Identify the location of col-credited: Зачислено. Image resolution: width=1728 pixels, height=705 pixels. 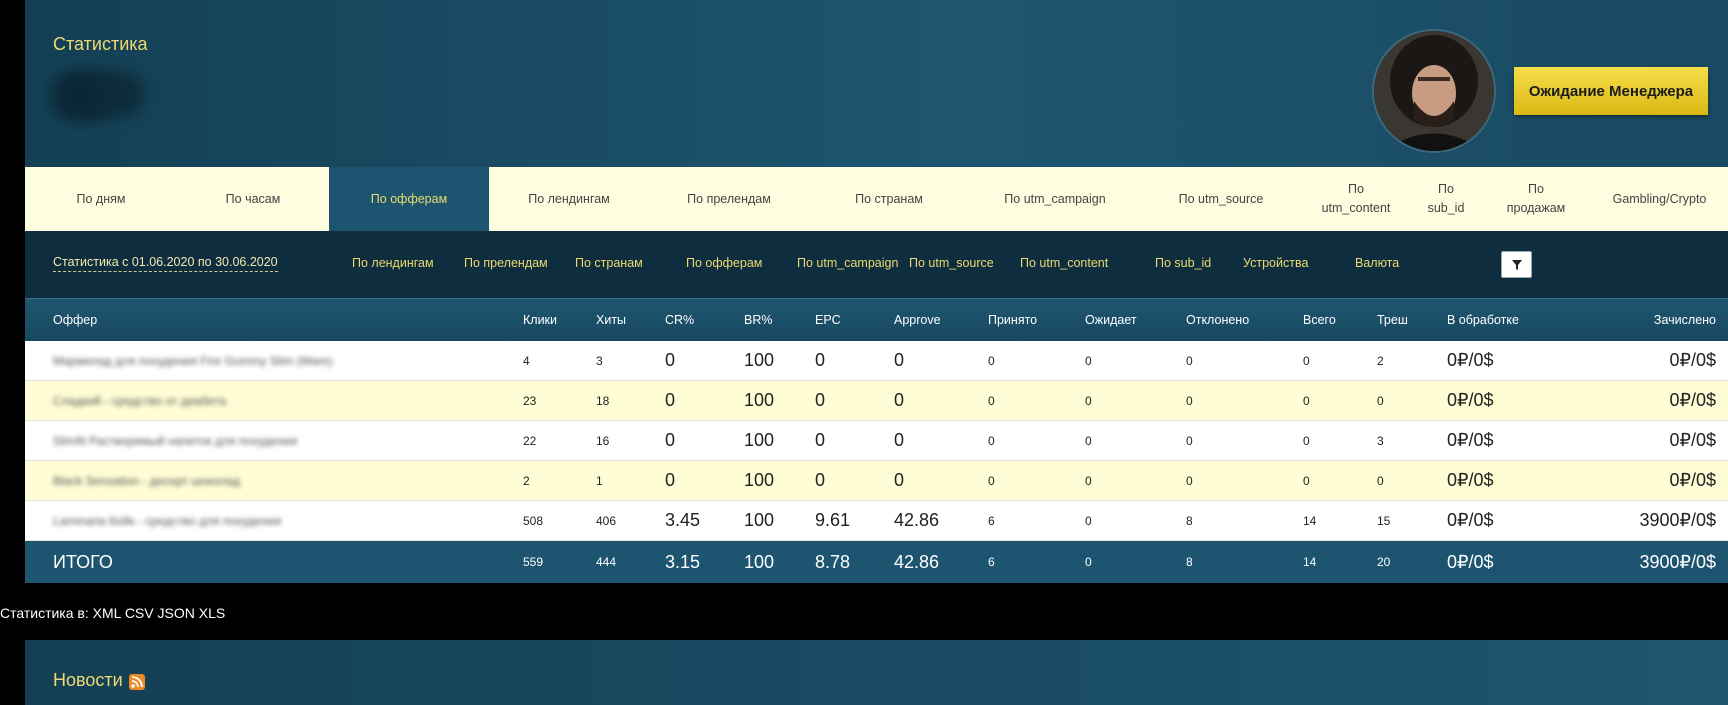
(1685, 320).